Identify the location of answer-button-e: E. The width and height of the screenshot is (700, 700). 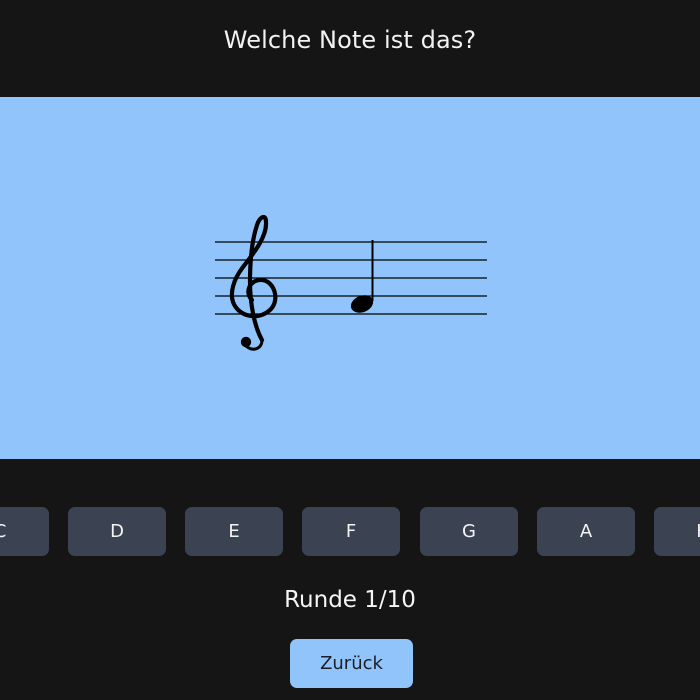
(234, 531).